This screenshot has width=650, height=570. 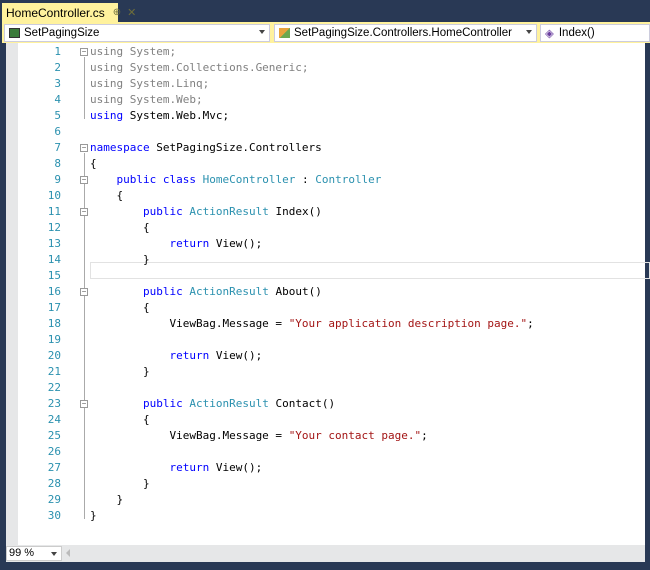 I want to click on line-number: 11, so click(x=54, y=211).